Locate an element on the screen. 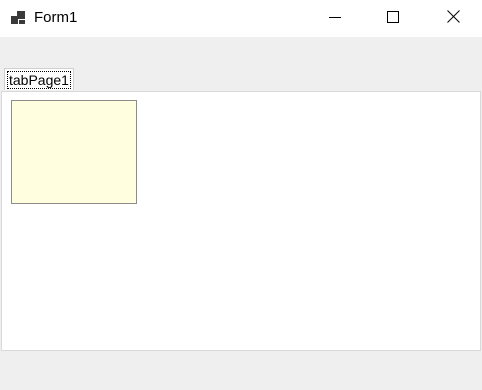 The width and height of the screenshot is (482, 390). minimize-button is located at coordinates (335, 18).